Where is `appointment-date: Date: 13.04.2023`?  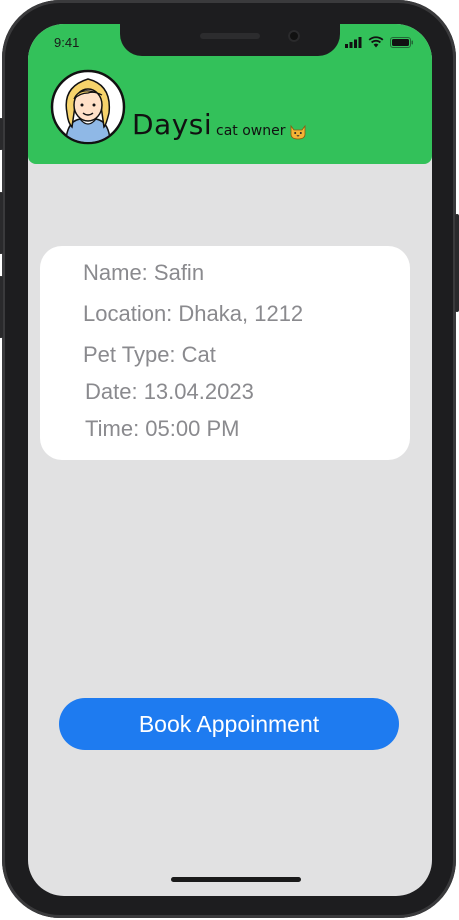 appointment-date: Date: 13.04.2023 is located at coordinates (169, 391).